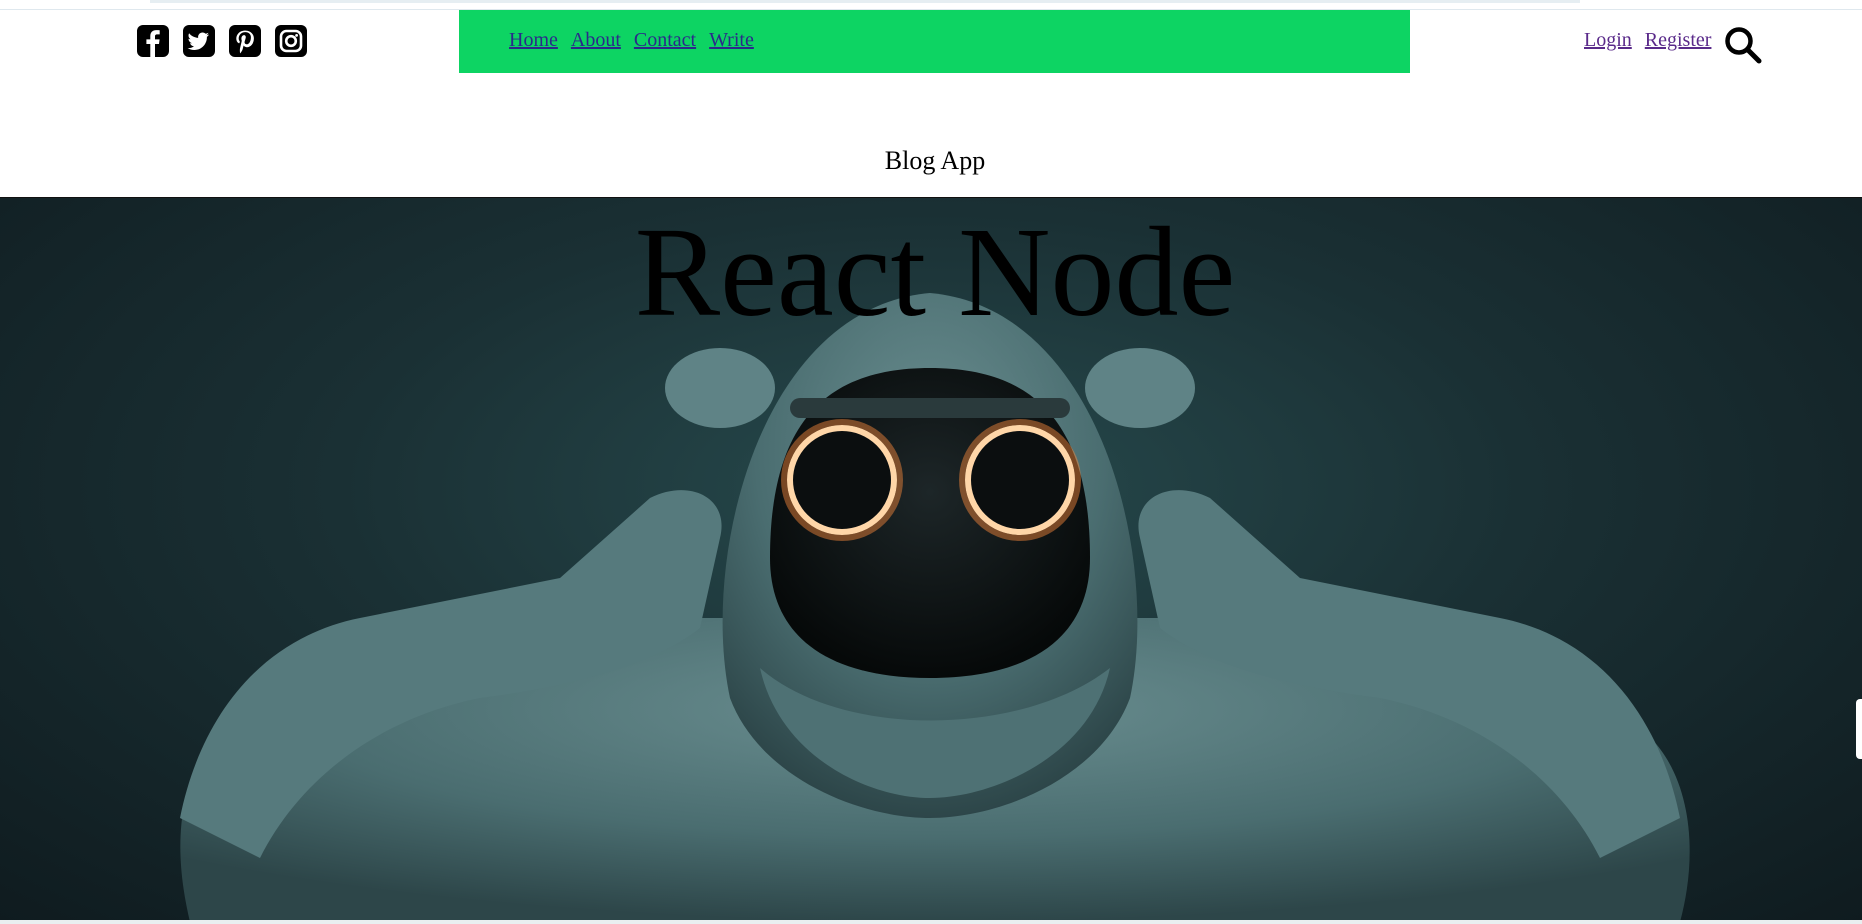 This screenshot has width=1862, height=924. What do you see at coordinates (931, 5) in the screenshot?
I see `top-border` at bounding box center [931, 5].